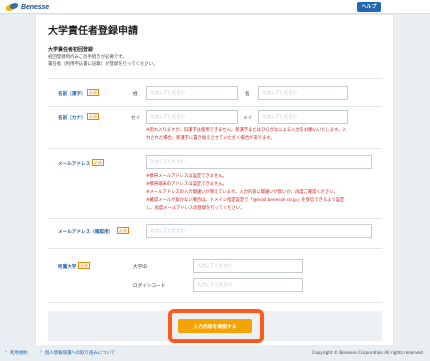 The height and width of the screenshot is (361, 430). I want to click on email-confirm-label: メールアドレス（確認用）, so click(86, 232).